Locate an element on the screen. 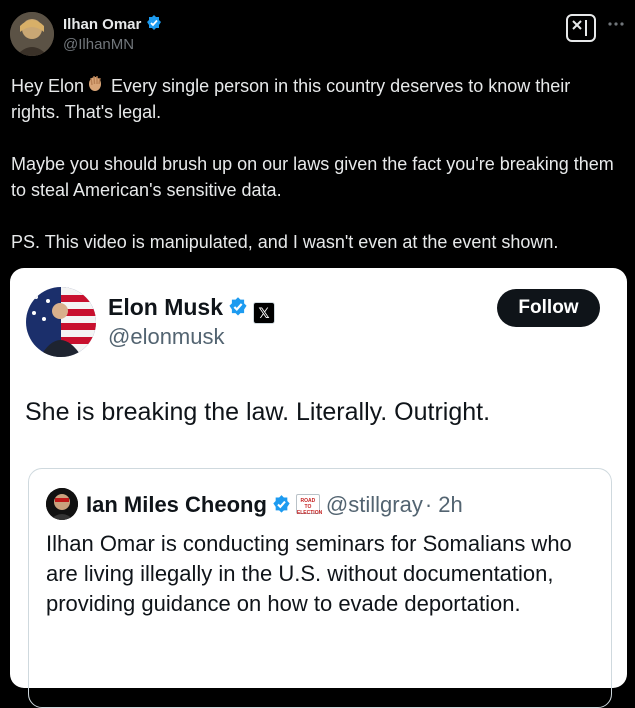  author-name-text: Ilhan Omar is located at coordinates (102, 24).